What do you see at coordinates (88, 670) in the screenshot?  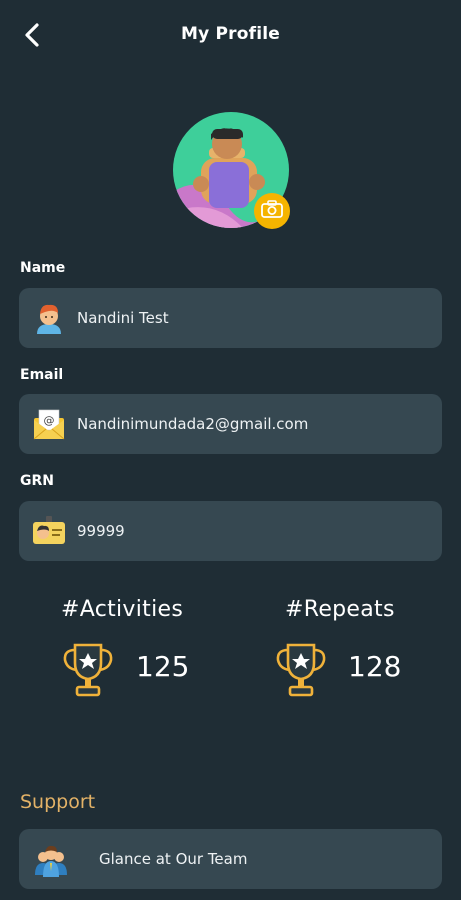 I see `activities-trophy-icon` at bounding box center [88, 670].